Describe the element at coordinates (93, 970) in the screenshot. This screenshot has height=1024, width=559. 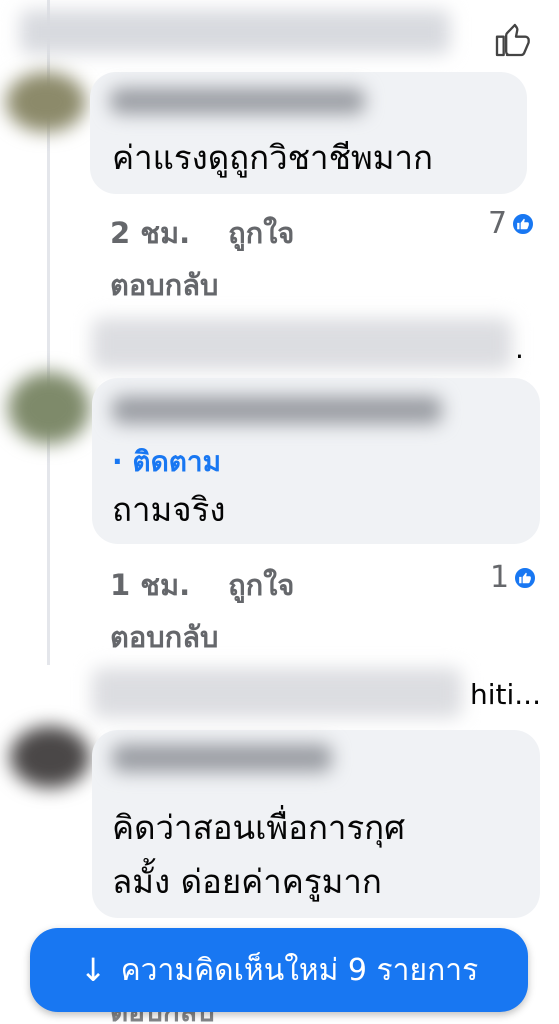
I see `arrow-down-icon: ↓` at that location.